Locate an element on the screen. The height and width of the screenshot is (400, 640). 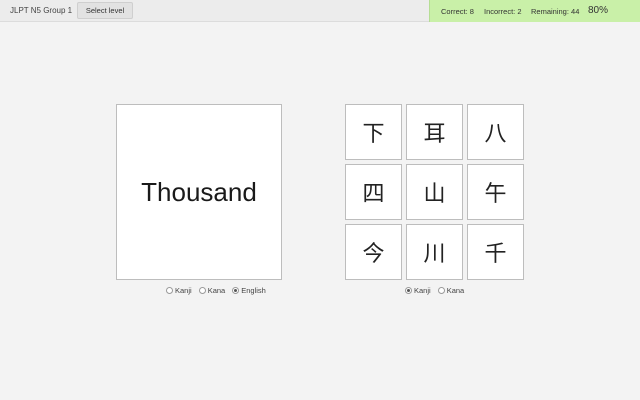
answer-tile: 午 is located at coordinates (495, 192).